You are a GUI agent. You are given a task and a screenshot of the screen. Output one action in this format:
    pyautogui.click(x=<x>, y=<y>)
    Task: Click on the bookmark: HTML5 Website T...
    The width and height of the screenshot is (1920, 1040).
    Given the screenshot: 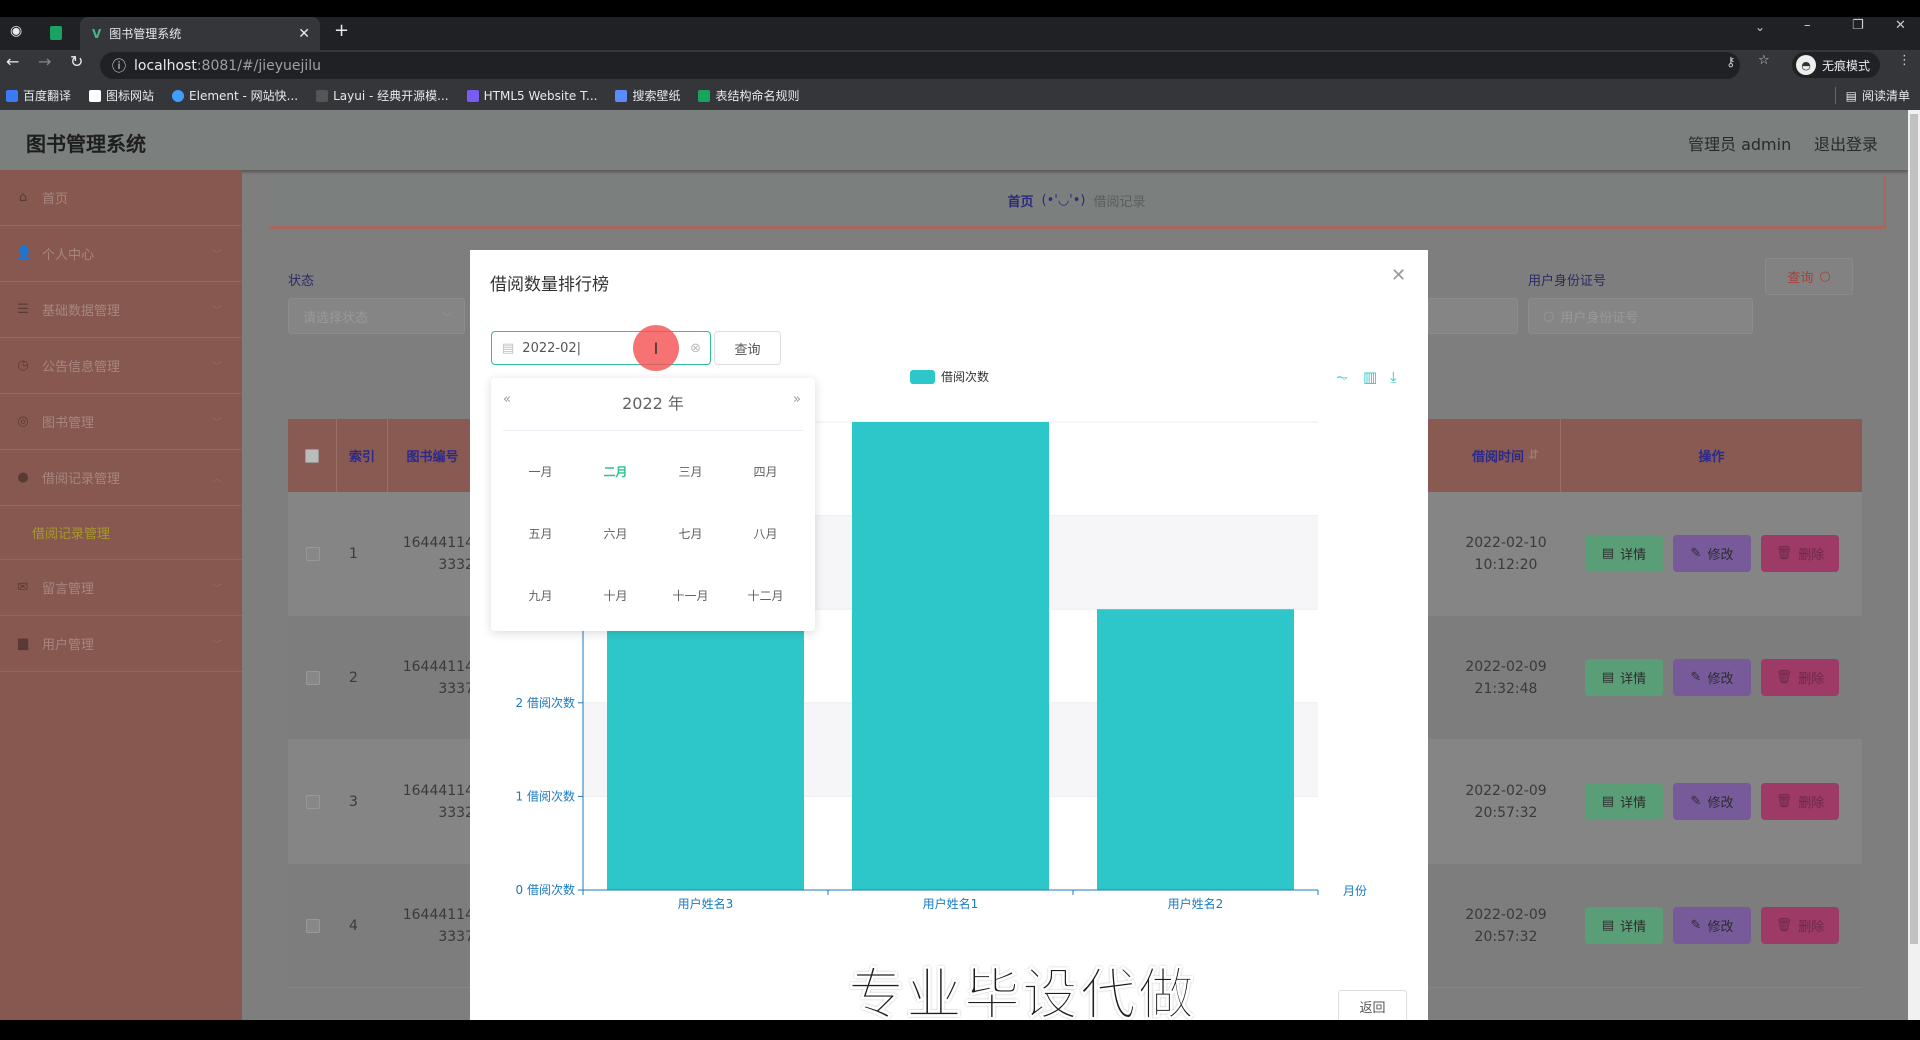 What is the action you would take?
    pyautogui.click(x=531, y=96)
    